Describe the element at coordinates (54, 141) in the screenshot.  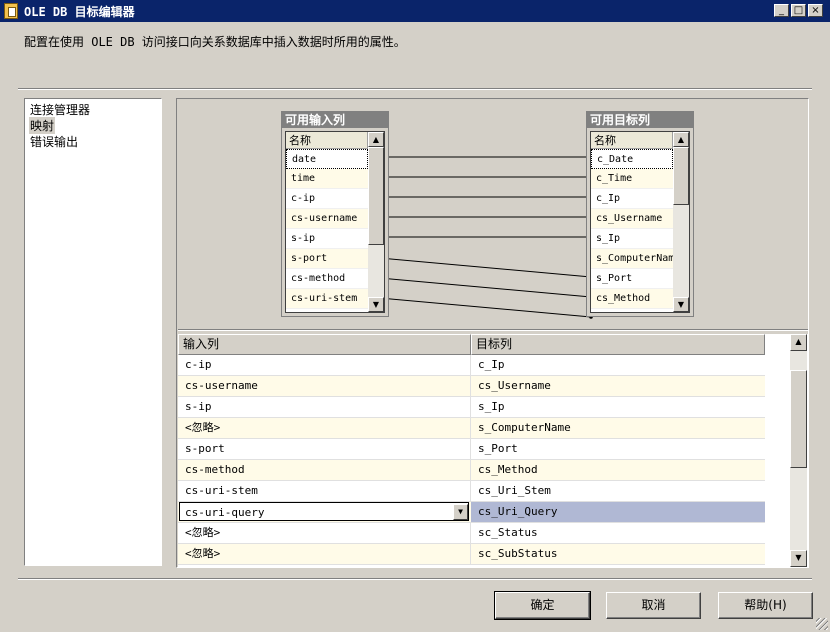
I see `nav-item-error-output: 错误输出` at that location.